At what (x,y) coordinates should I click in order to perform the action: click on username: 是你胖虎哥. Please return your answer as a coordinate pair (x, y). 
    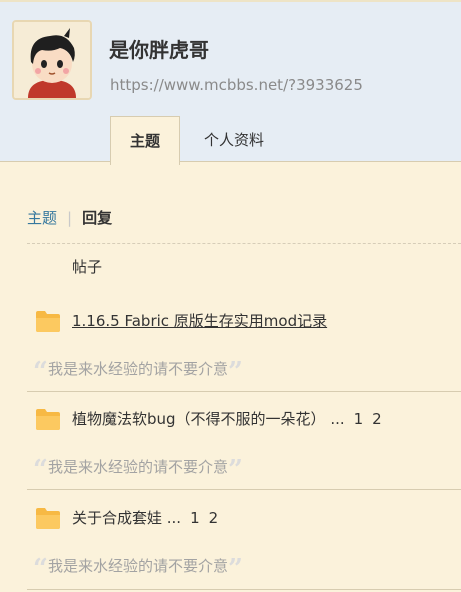
    Looking at the image, I should click on (159, 50).